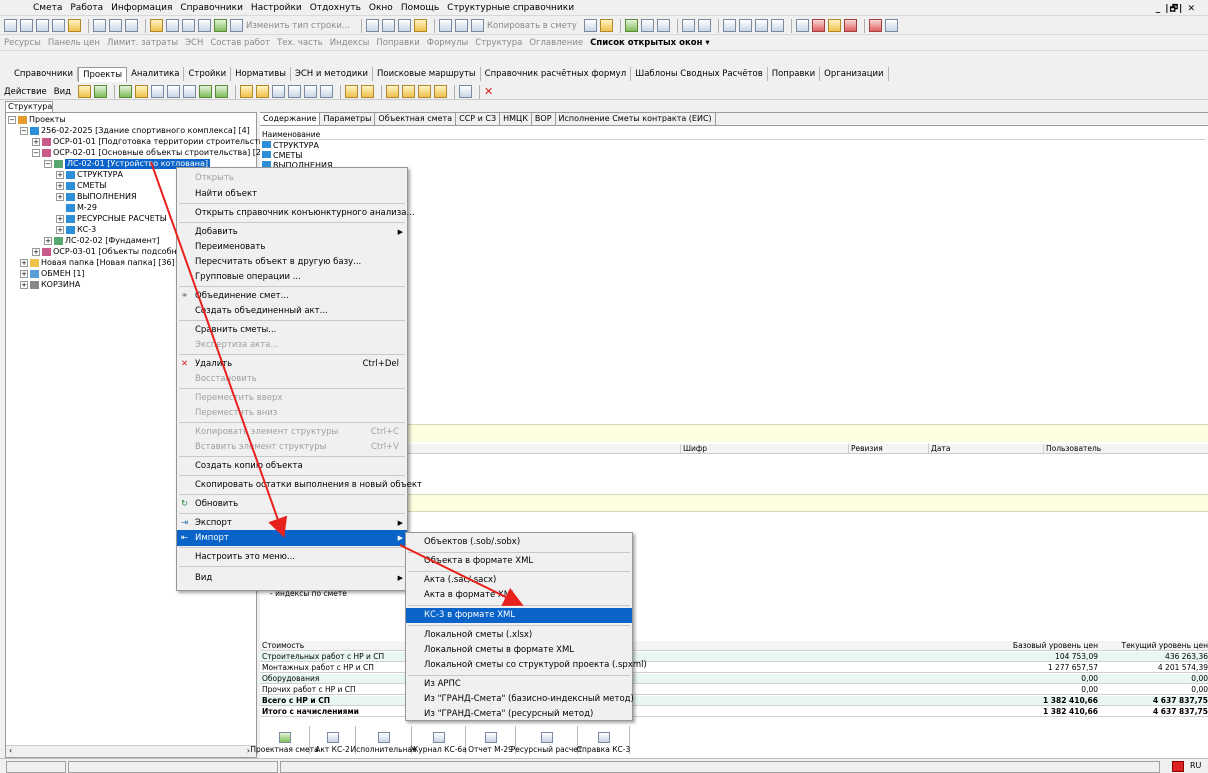 The image size is (1208, 773). I want to click on menu-view: Вид ▶, so click(292, 578).